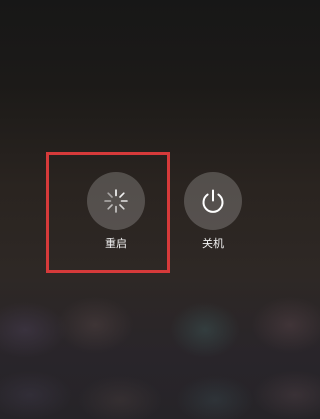 The image size is (320, 419). I want to click on shutdown-button, so click(213, 201).